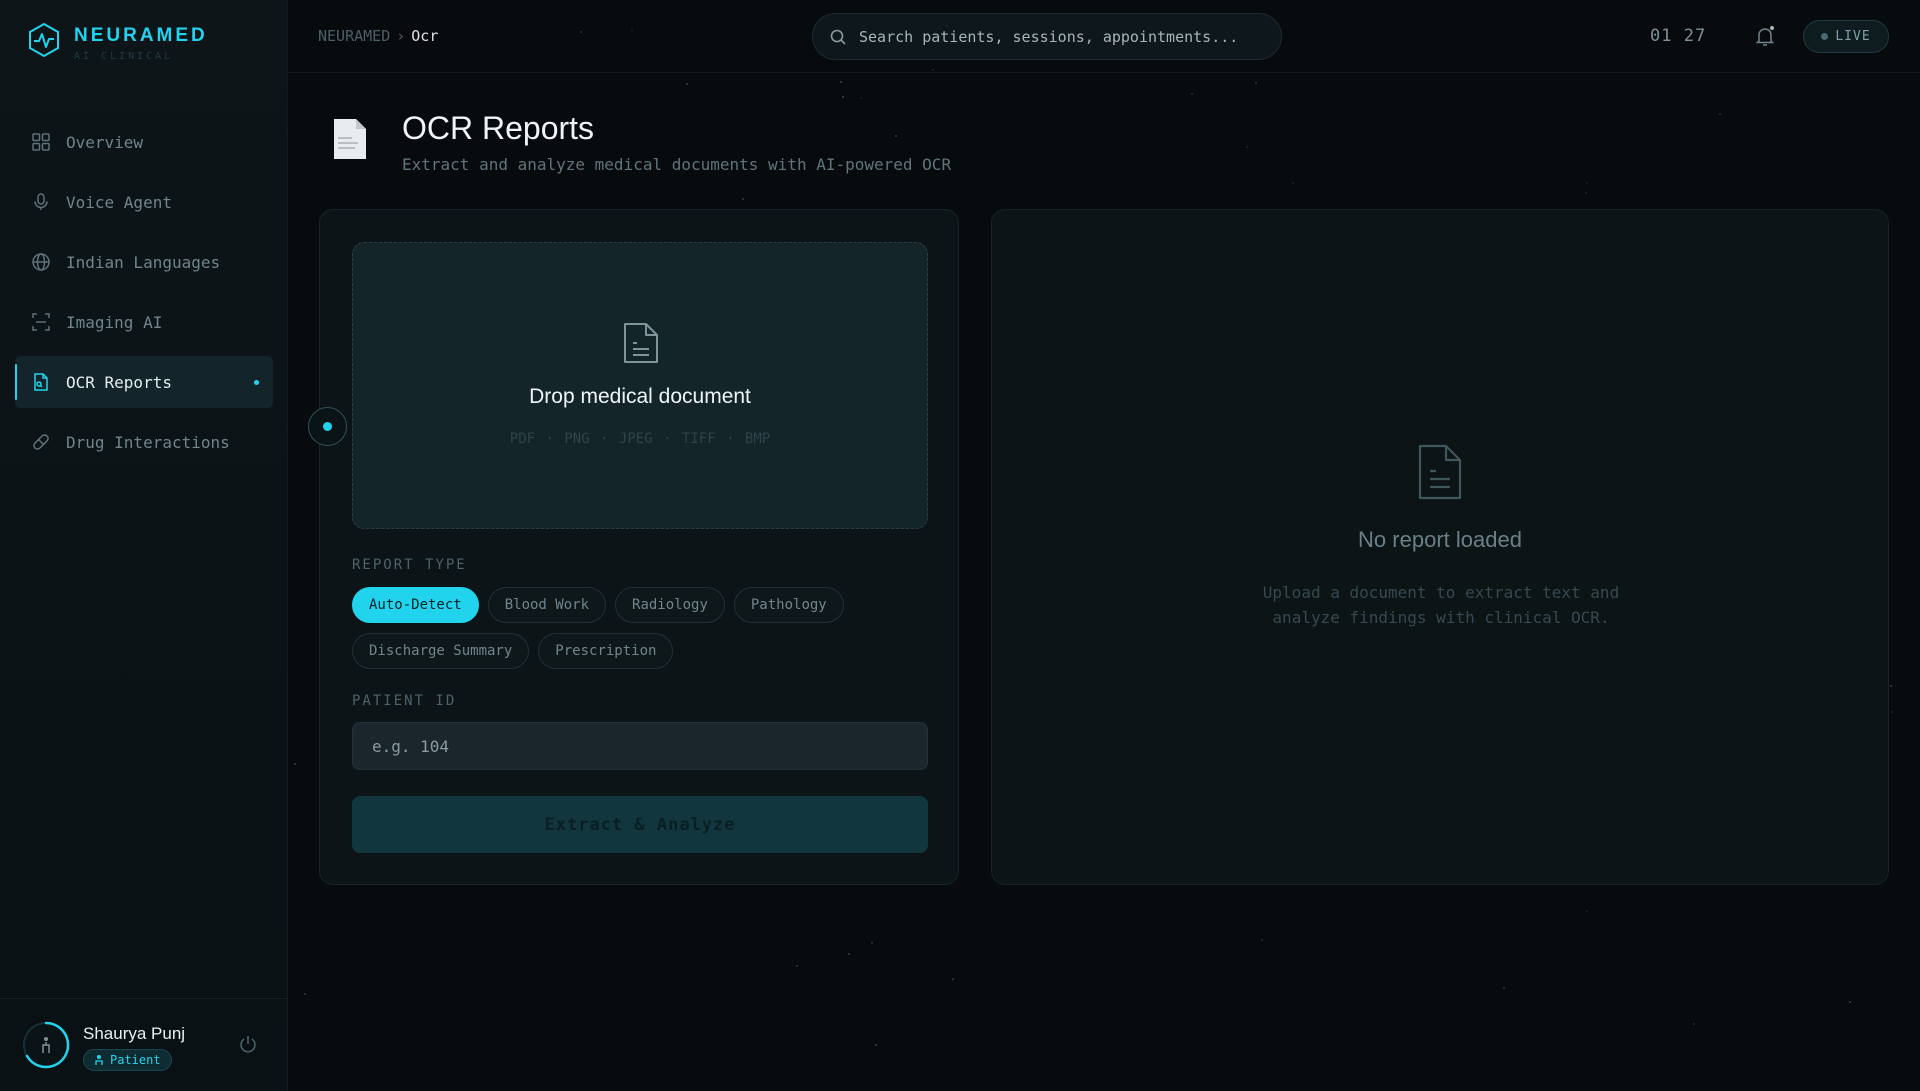 This screenshot has width=1920, height=1091. Describe the element at coordinates (41, 201) in the screenshot. I see `microphone-icon` at that location.